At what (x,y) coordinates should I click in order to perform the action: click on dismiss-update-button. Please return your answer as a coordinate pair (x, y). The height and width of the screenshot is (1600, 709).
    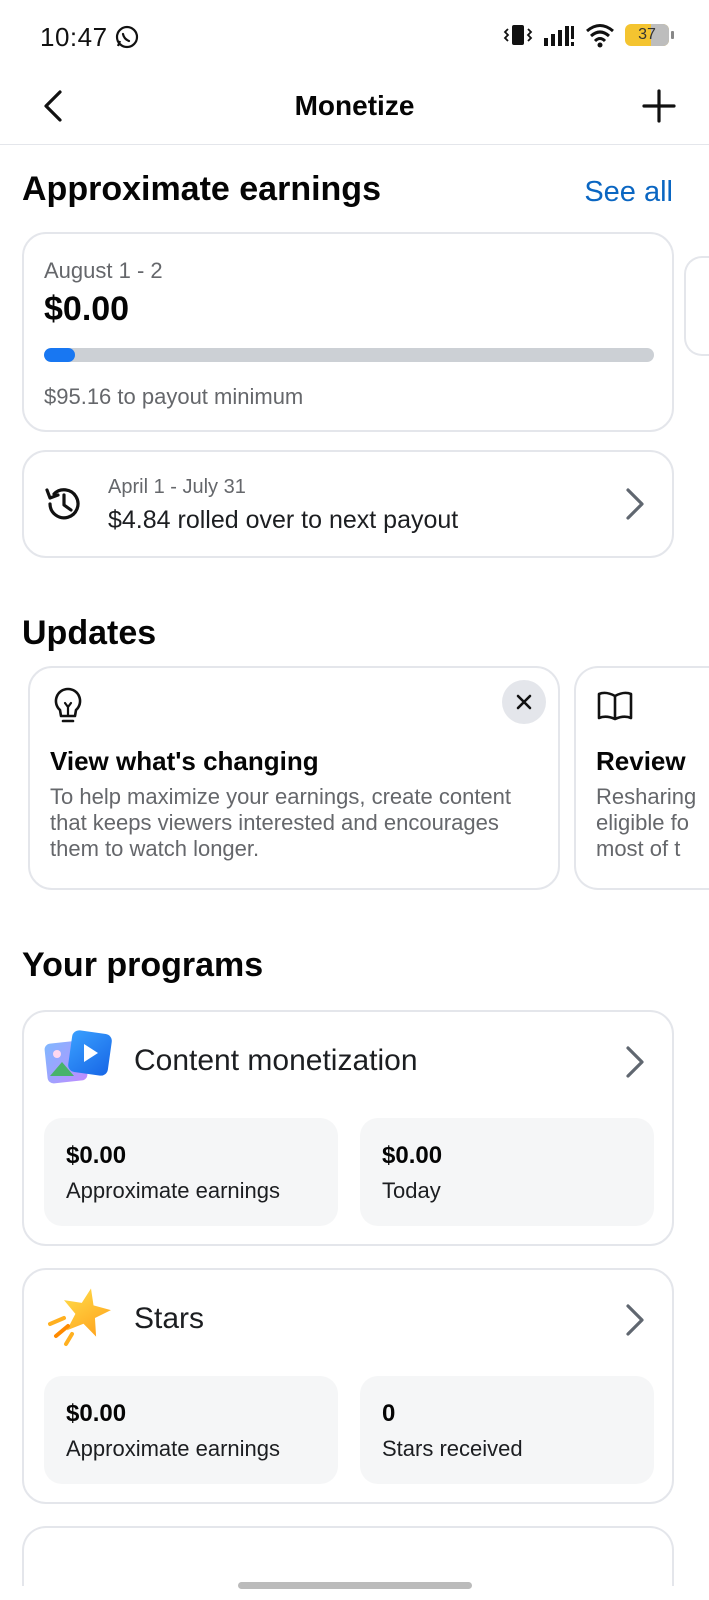
    Looking at the image, I should click on (524, 702).